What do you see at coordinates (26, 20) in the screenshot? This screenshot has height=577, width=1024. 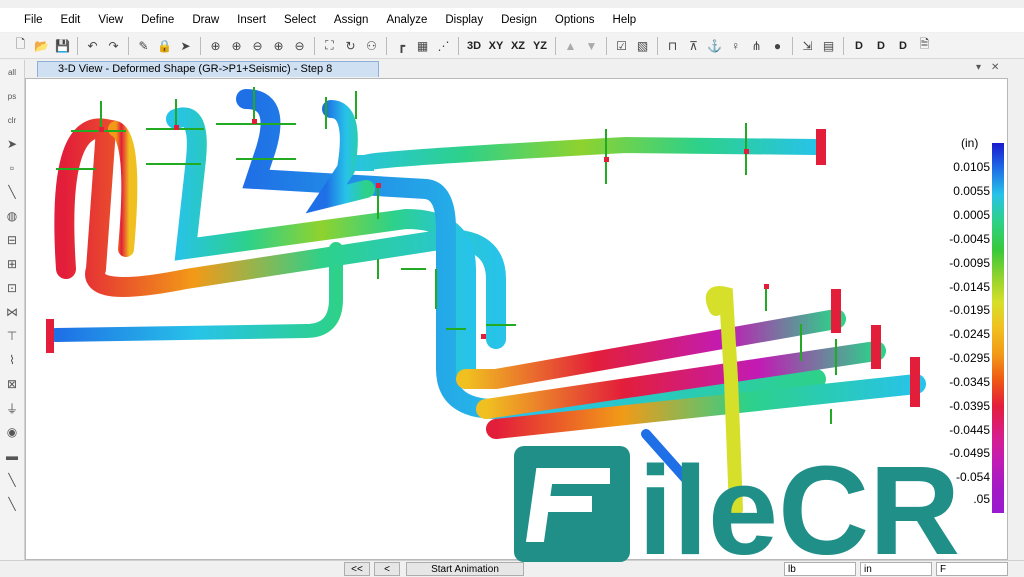 I see `menu-file: File` at bounding box center [26, 20].